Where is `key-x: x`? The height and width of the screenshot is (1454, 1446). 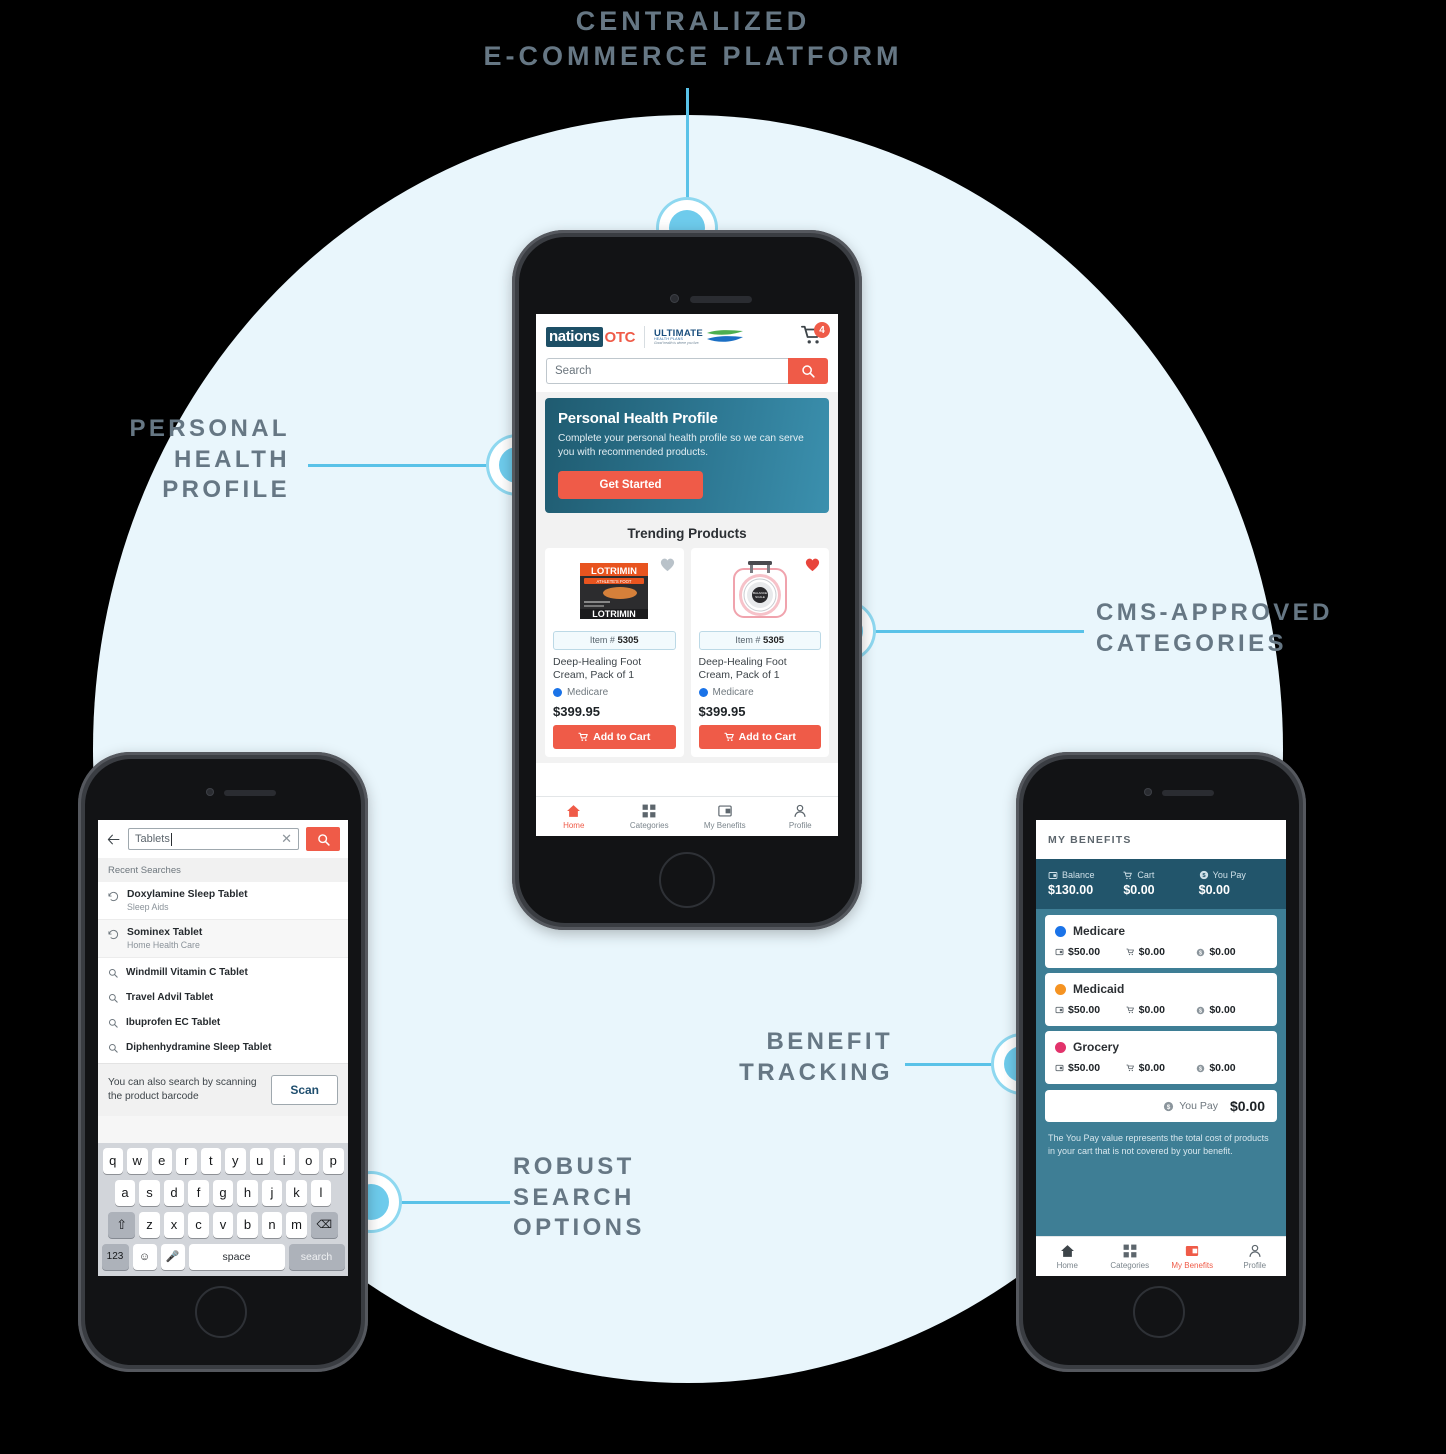
key-x: x is located at coordinates (174, 1225).